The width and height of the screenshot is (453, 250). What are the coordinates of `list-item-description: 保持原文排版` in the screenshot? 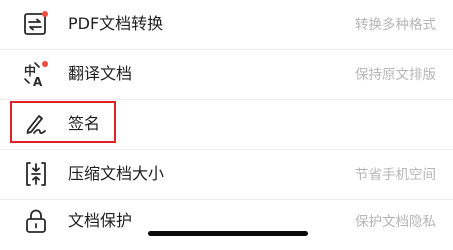 It's located at (395, 75).